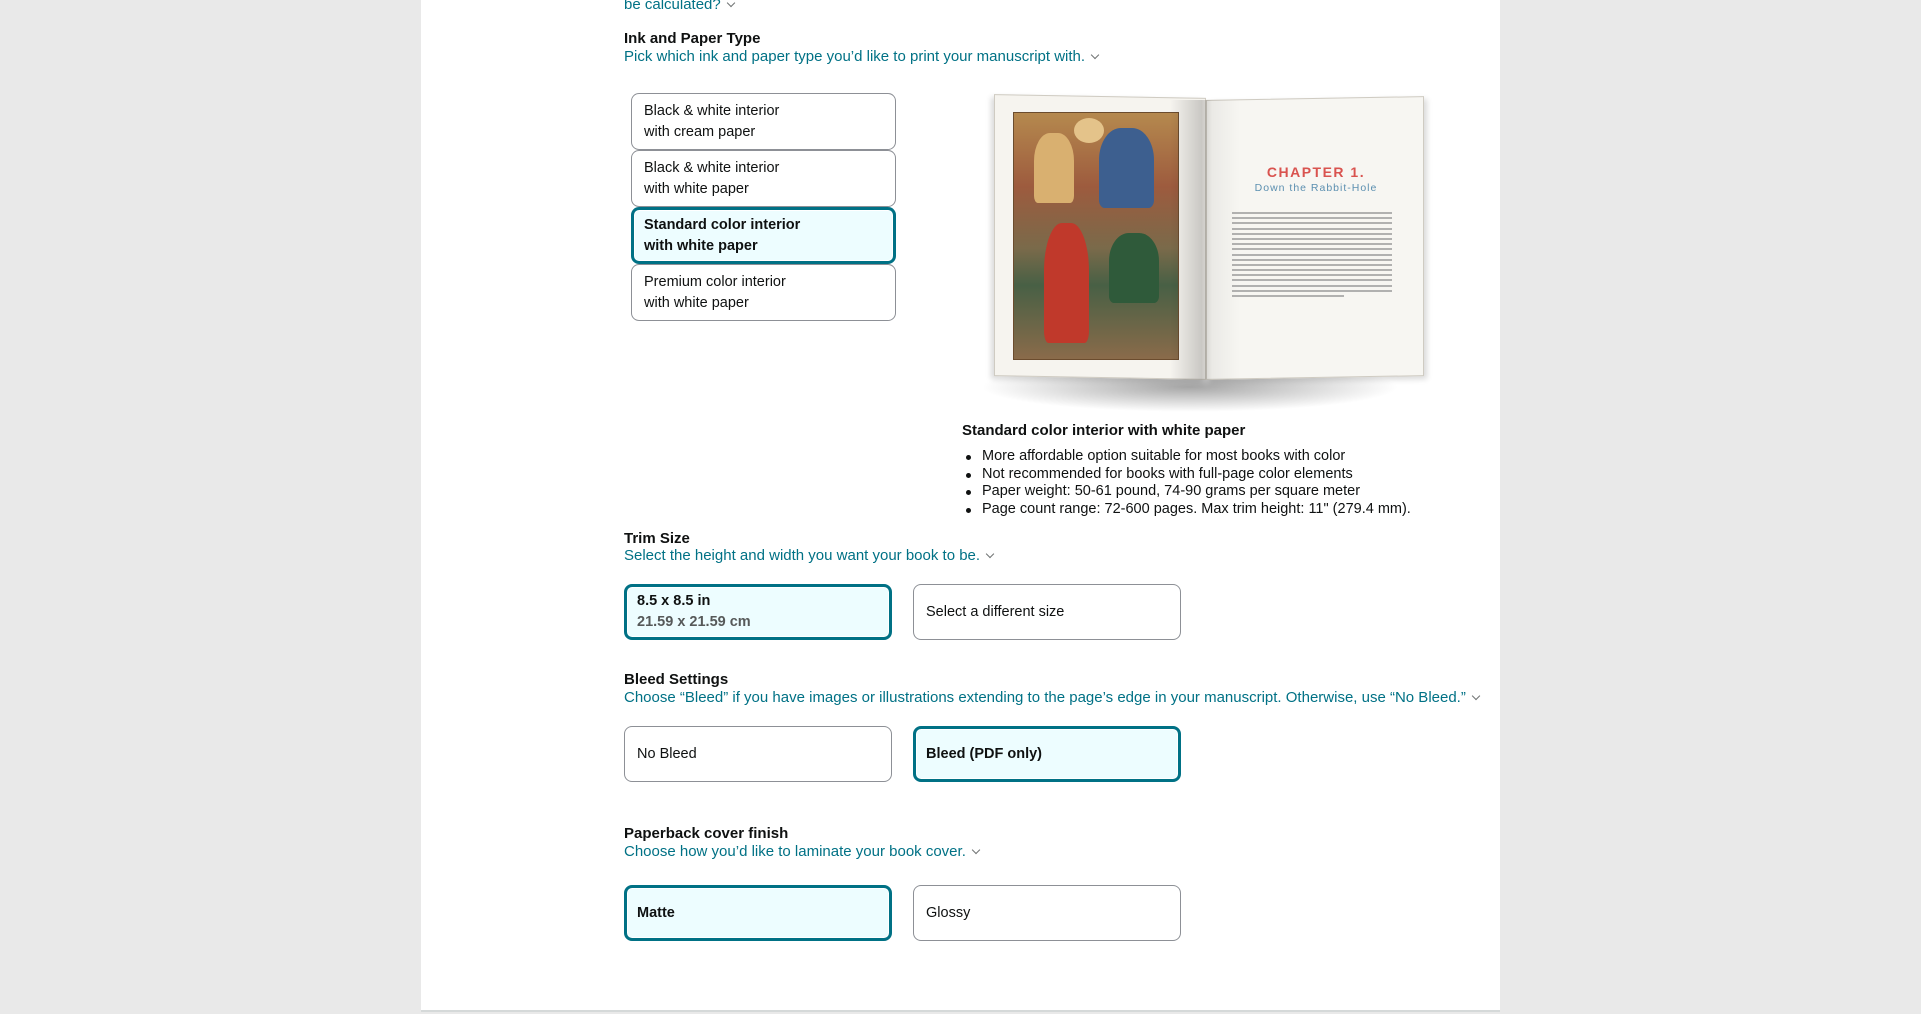 This screenshot has height=1014, width=1921. Describe the element at coordinates (1316, 172) in the screenshot. I see `book-chapter-title: CHAPTER 1.` at that location.